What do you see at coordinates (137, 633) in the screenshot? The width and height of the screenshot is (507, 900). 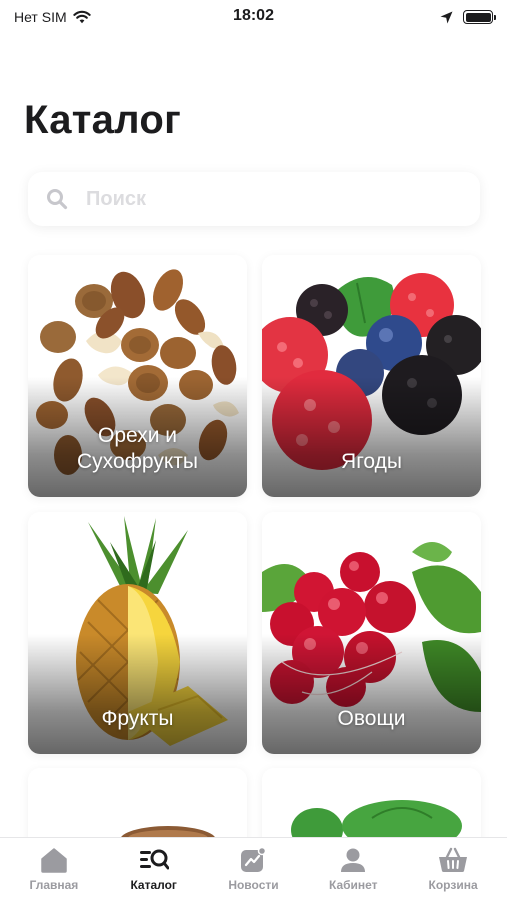 I see `category-card-fruits: Фрукты` at bounding box center [137, 633].